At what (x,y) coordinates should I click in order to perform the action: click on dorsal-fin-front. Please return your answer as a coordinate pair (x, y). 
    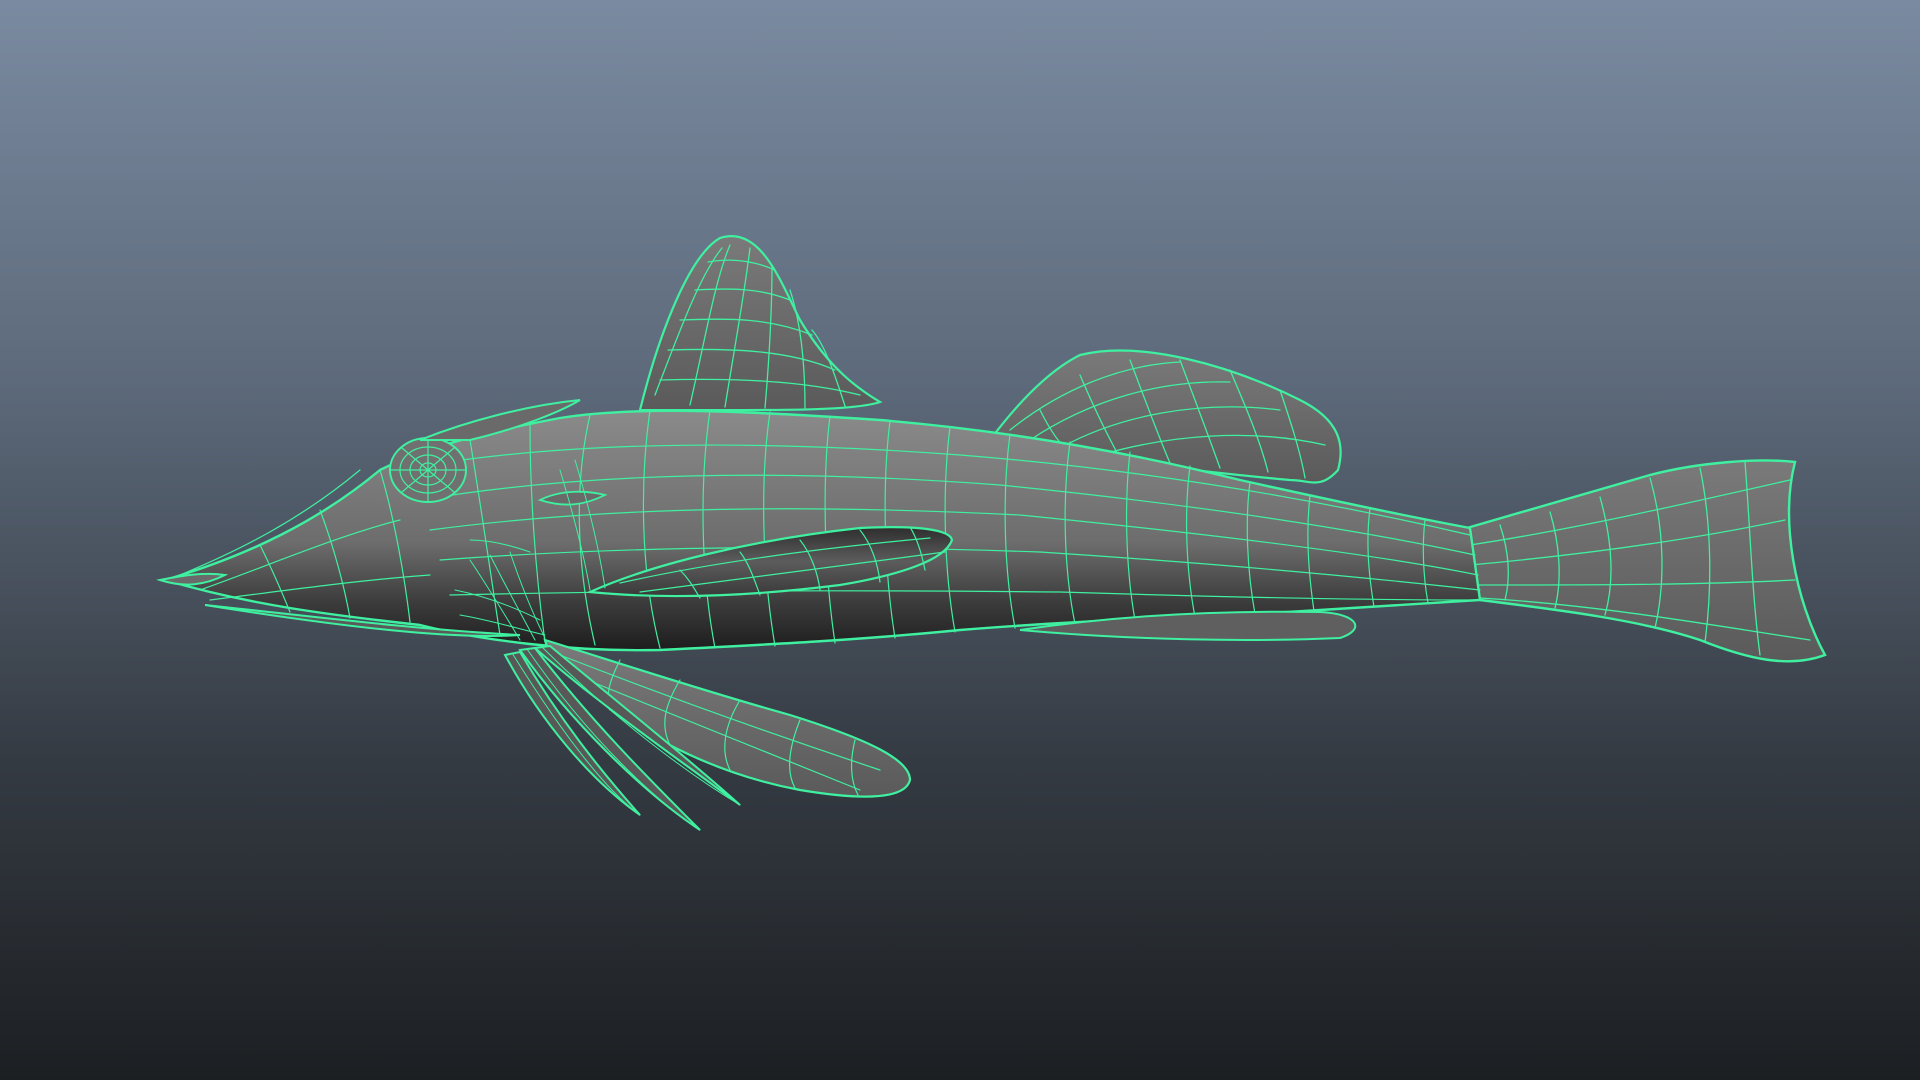
    Looking at the image, I should click on (760, 323).